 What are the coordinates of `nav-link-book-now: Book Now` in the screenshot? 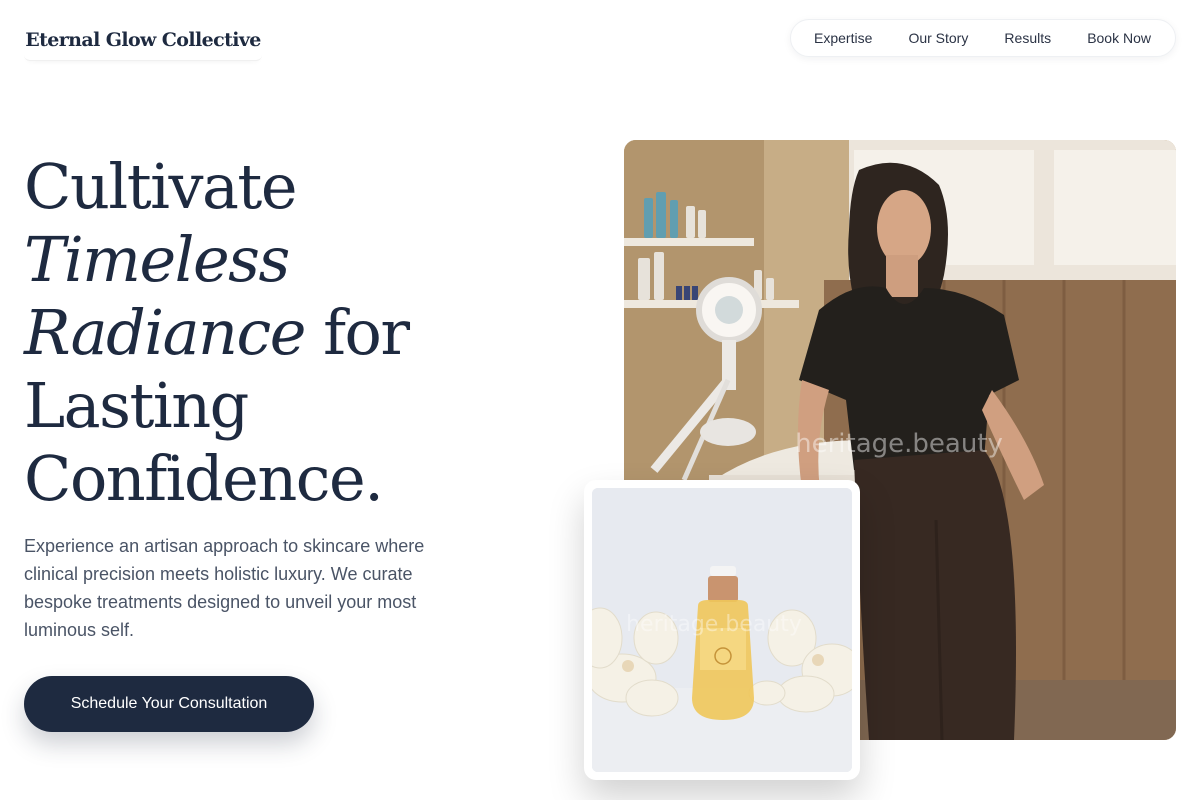 It's located at (1119, 38).